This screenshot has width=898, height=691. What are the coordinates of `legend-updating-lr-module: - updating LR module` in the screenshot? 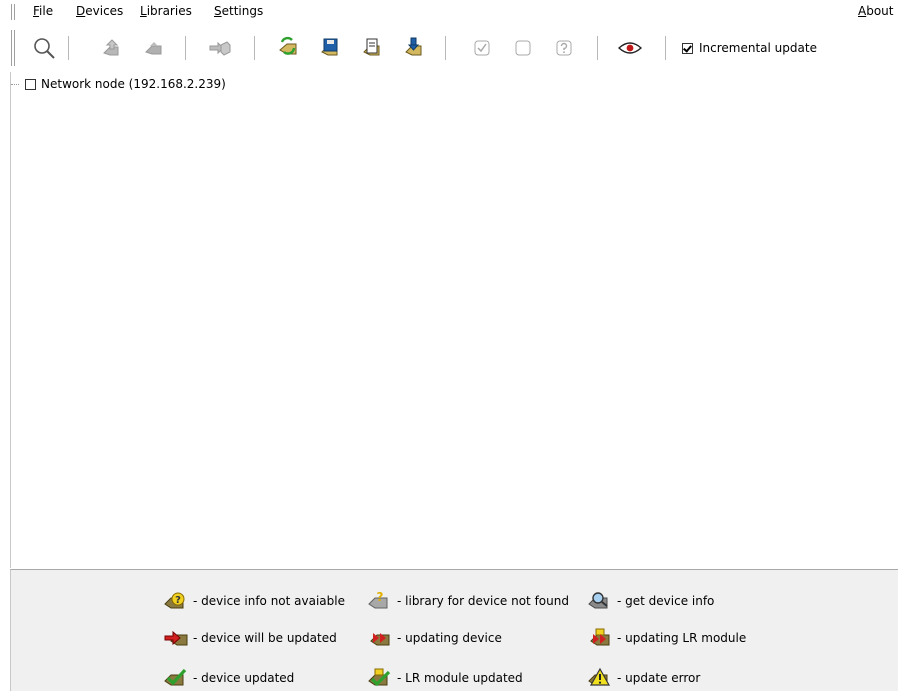 It's located at (666, 638).